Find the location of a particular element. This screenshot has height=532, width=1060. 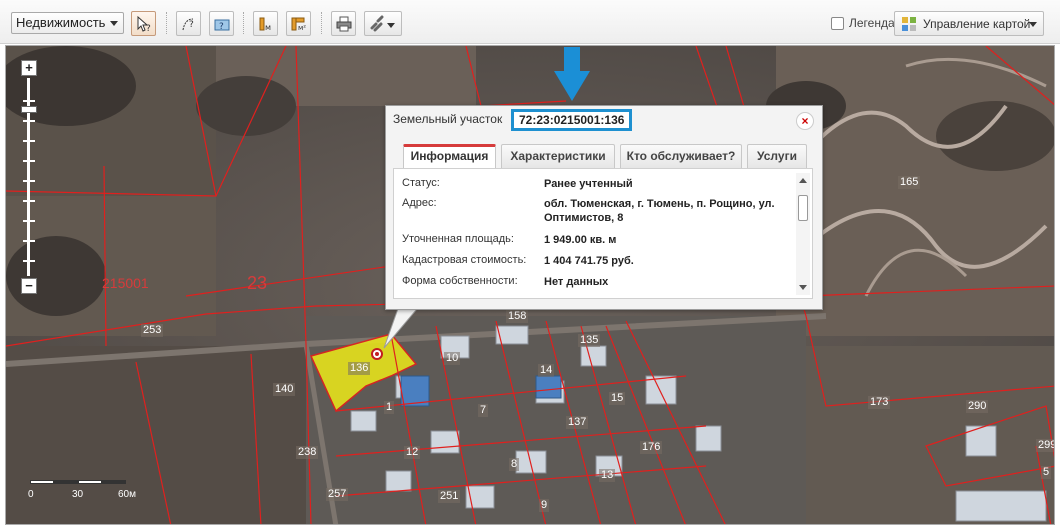

row-value: 1 404 741.75 руб. is located at coordinates (589, 261).